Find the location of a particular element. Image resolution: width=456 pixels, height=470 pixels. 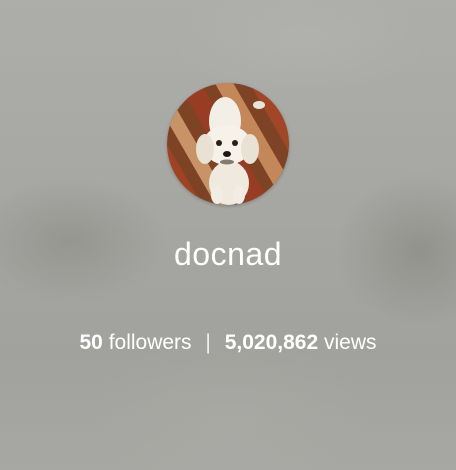

dog-photo-avatar-icon is located at coordinates (228, 144).